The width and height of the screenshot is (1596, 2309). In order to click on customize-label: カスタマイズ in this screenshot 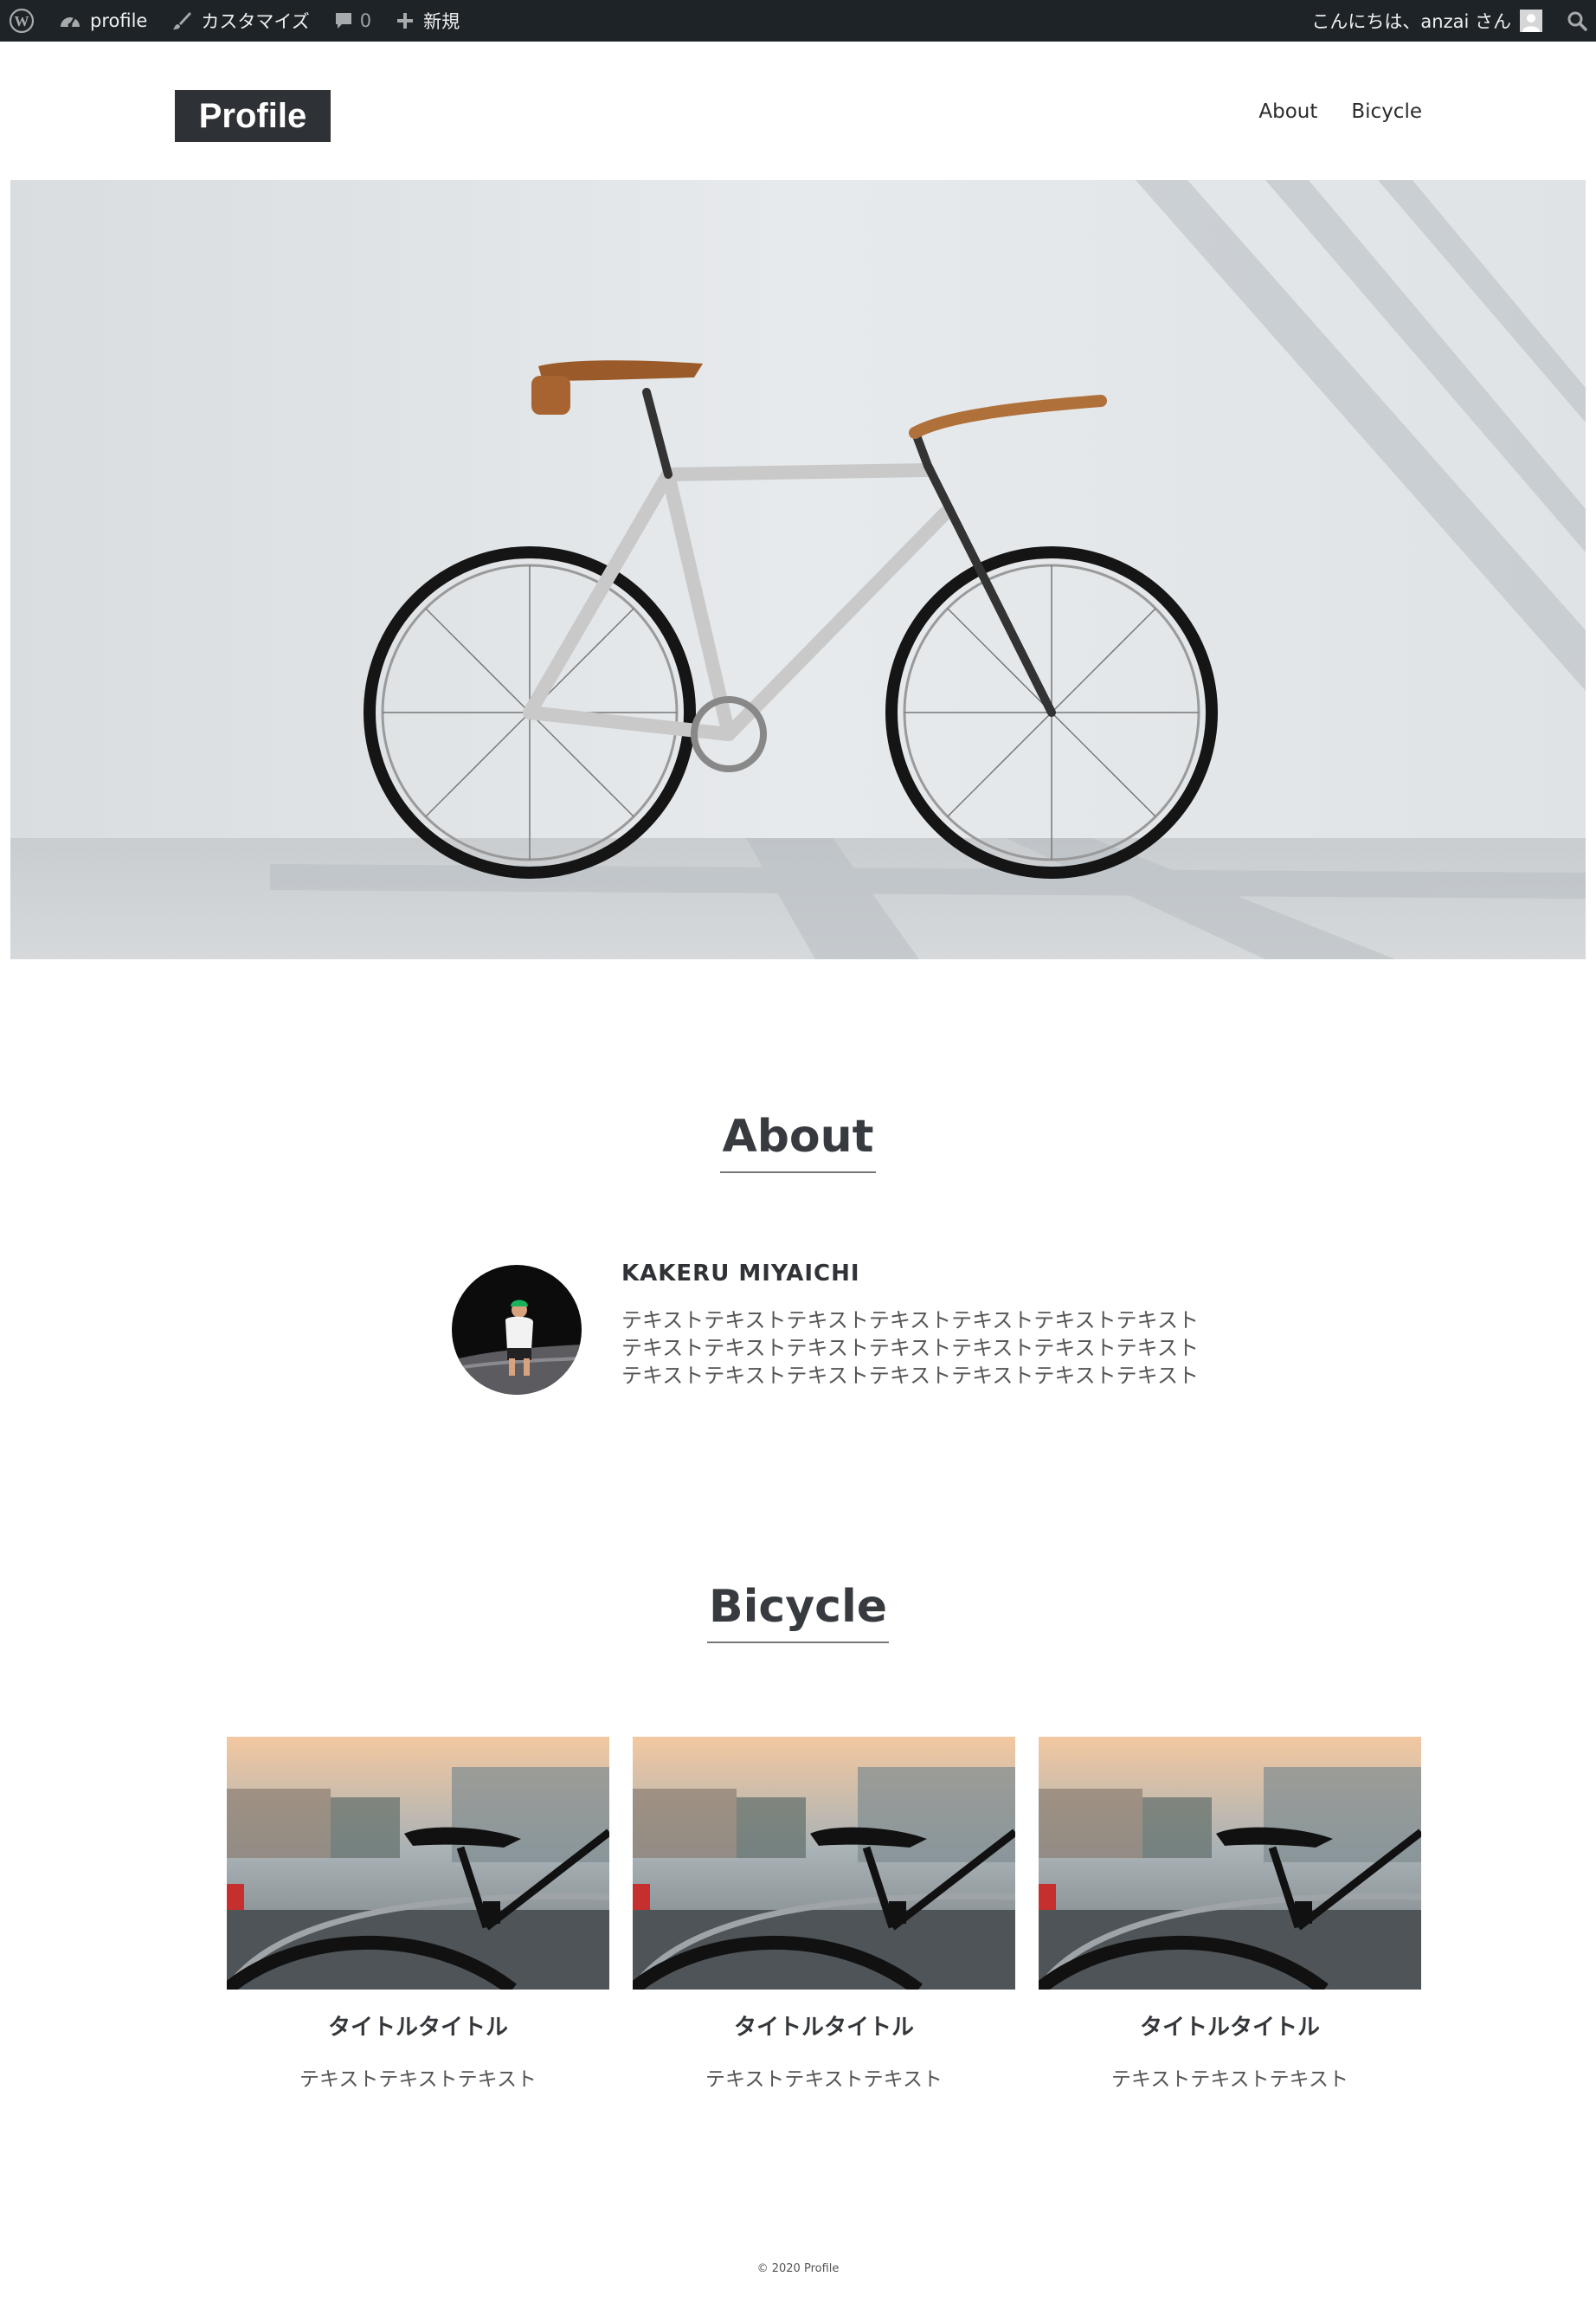, I will do `click(255, 21)`.